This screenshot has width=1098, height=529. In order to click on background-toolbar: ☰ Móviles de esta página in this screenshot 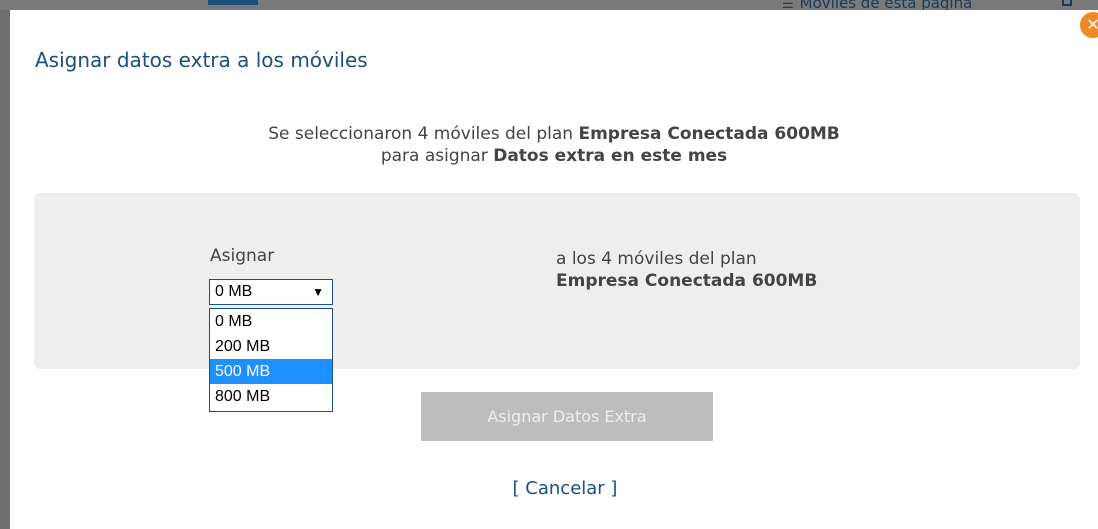, I will do `click(549, 5)`.